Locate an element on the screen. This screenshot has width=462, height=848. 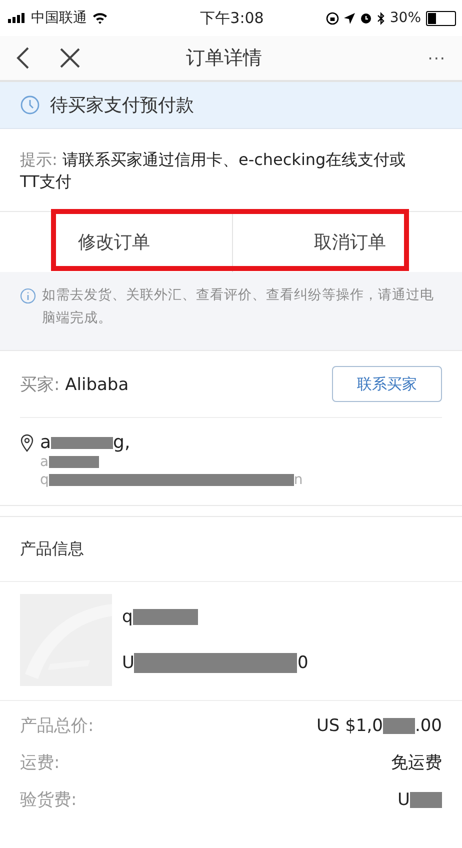
buyer-name: 买家: Alibaba is located at coordinates (74, 385).